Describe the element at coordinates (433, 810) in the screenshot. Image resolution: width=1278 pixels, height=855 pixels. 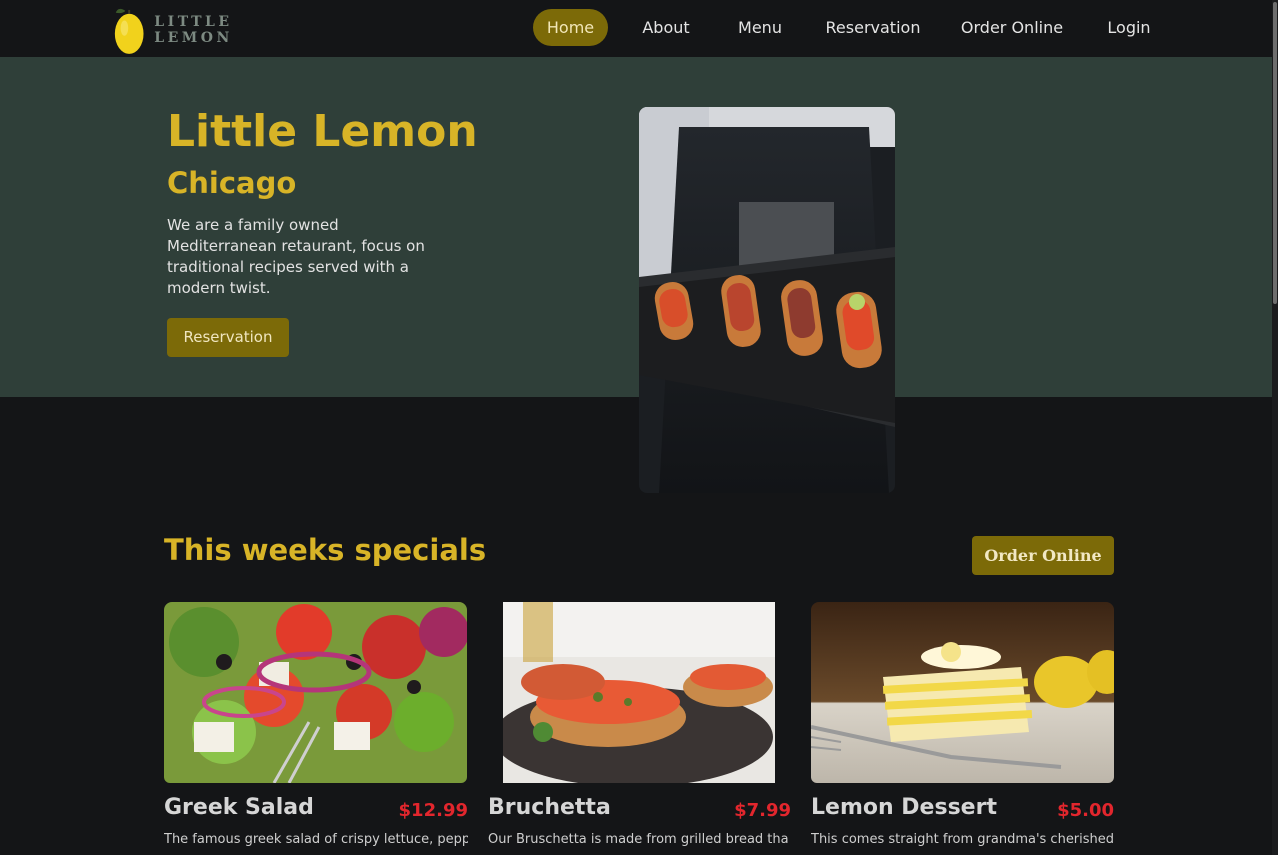
I see `card-price-greek-salad: $12.99` at that location.